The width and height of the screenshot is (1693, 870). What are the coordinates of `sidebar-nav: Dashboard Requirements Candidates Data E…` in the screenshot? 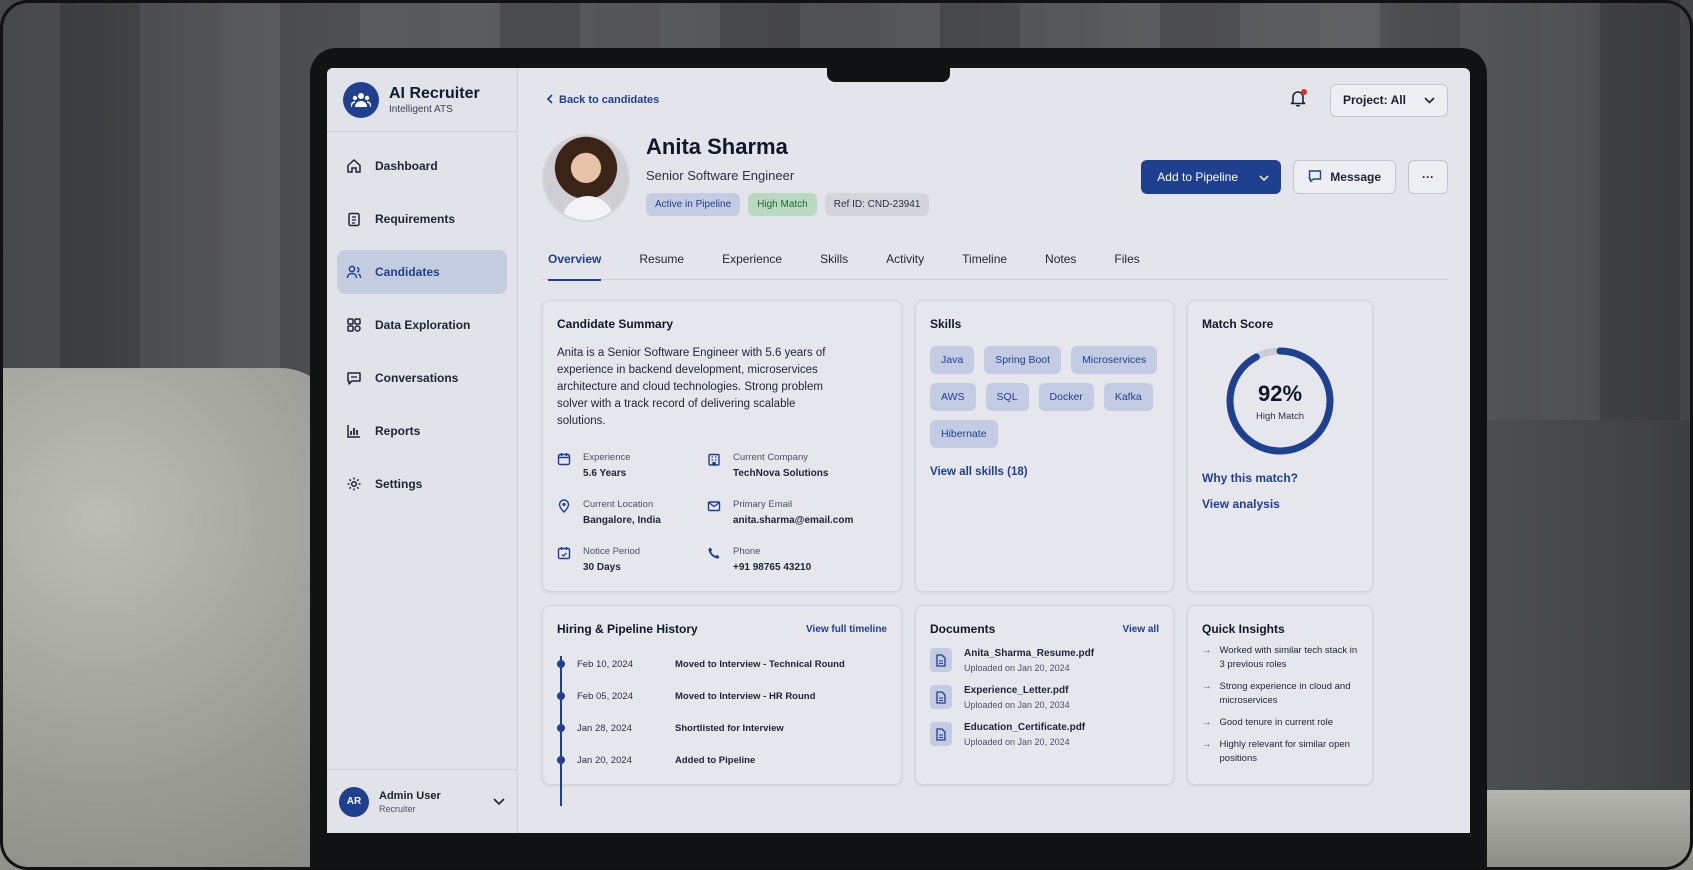 It's located at (422, 325).